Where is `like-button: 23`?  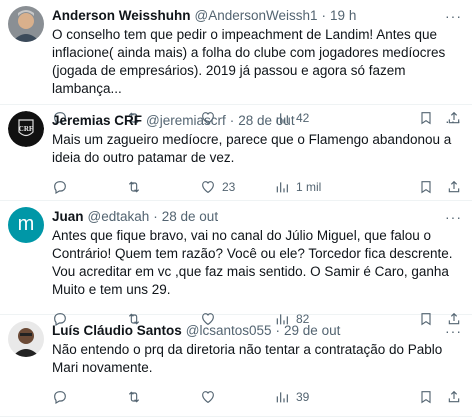
like-button: 23 is located at coordinates (237, 187).